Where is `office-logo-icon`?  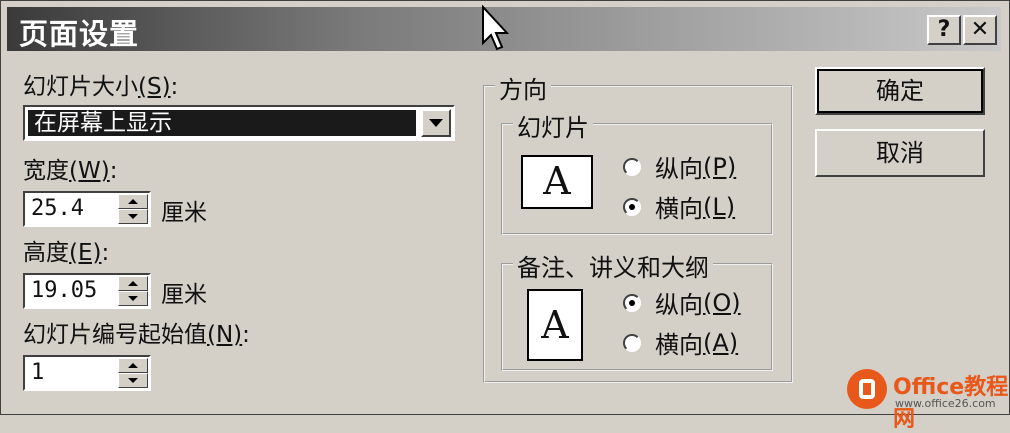
office-logo-icon is located at coordinates (867, 389).